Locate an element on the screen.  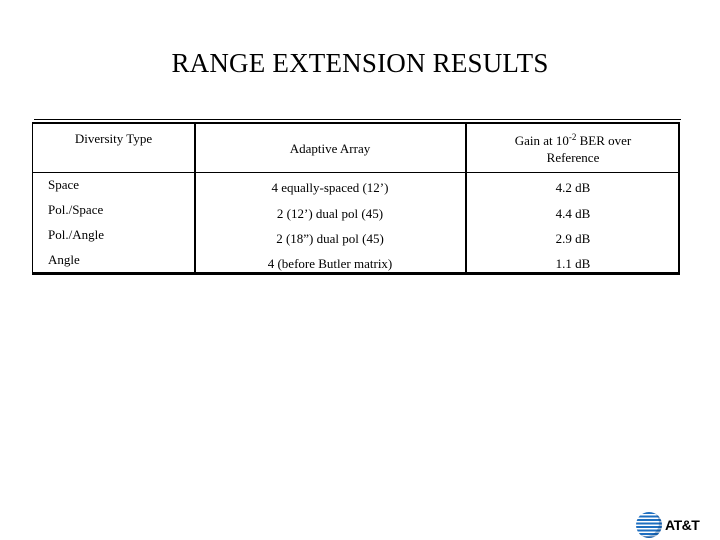
header-diversity-type: Diversity Type is located at coordinates (113, 138).